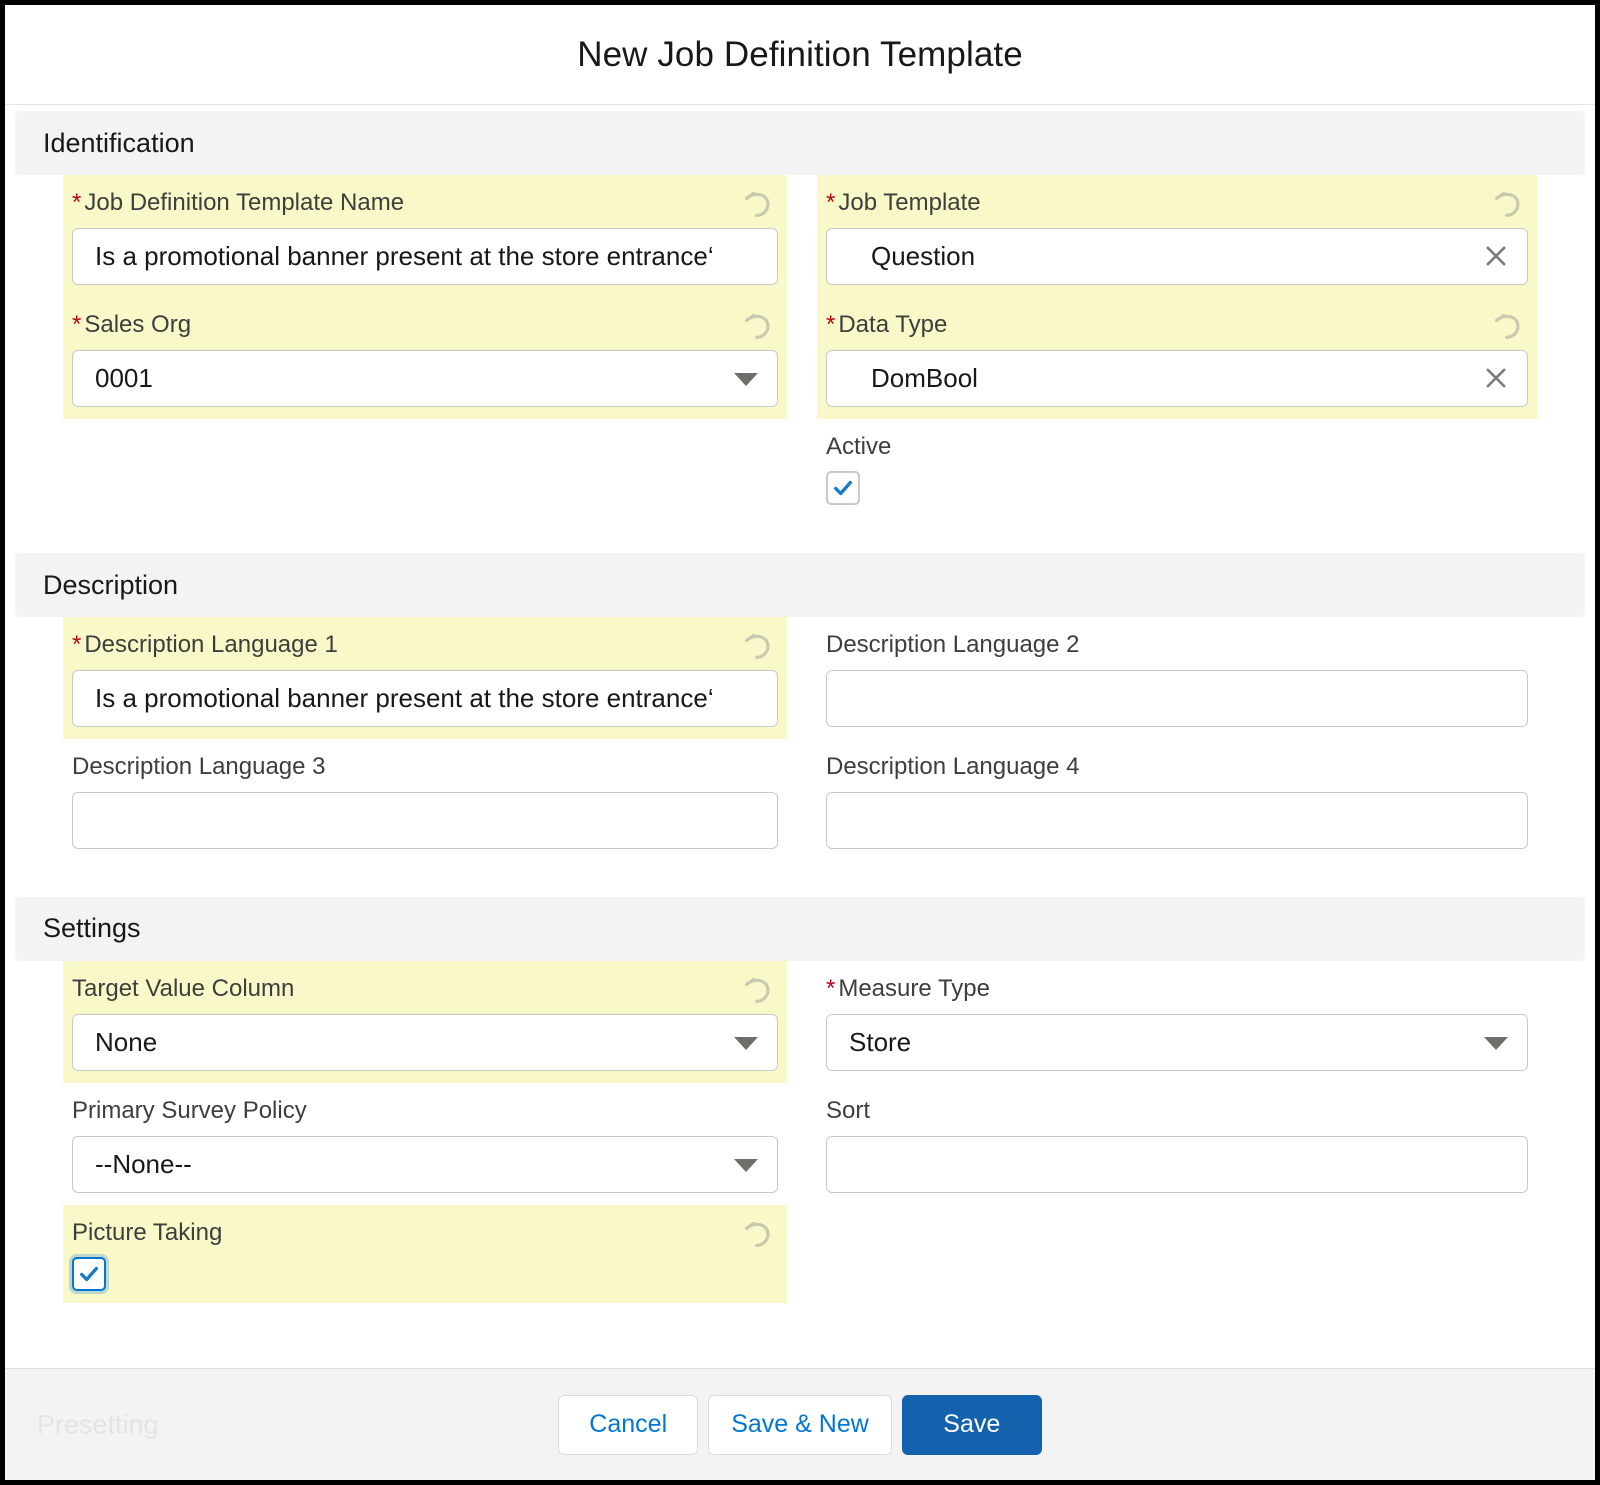 The height and width of the screenshot is (1485, 1600). What do you see at coordinates (425, 1254) in the screenshot?
I see `field-picture-taking: Picture Taking` at bounding box center [425, 1254].